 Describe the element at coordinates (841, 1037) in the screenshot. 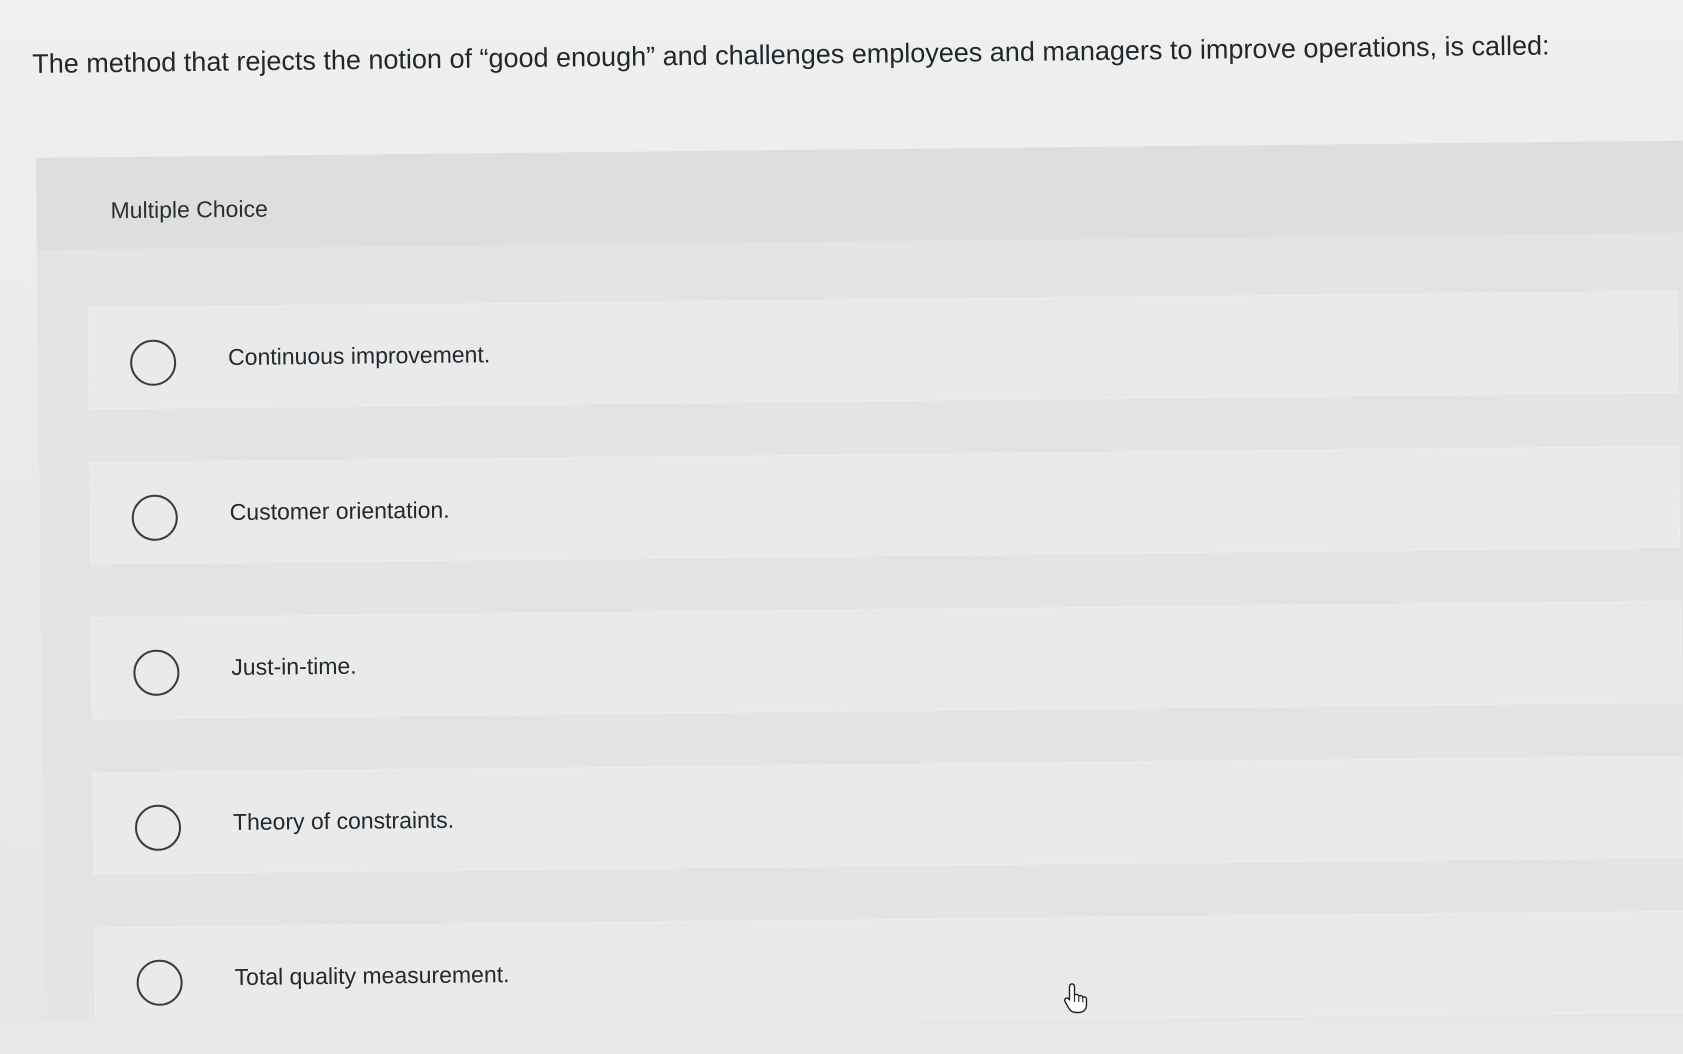

I see `bottom-edge` at that location.